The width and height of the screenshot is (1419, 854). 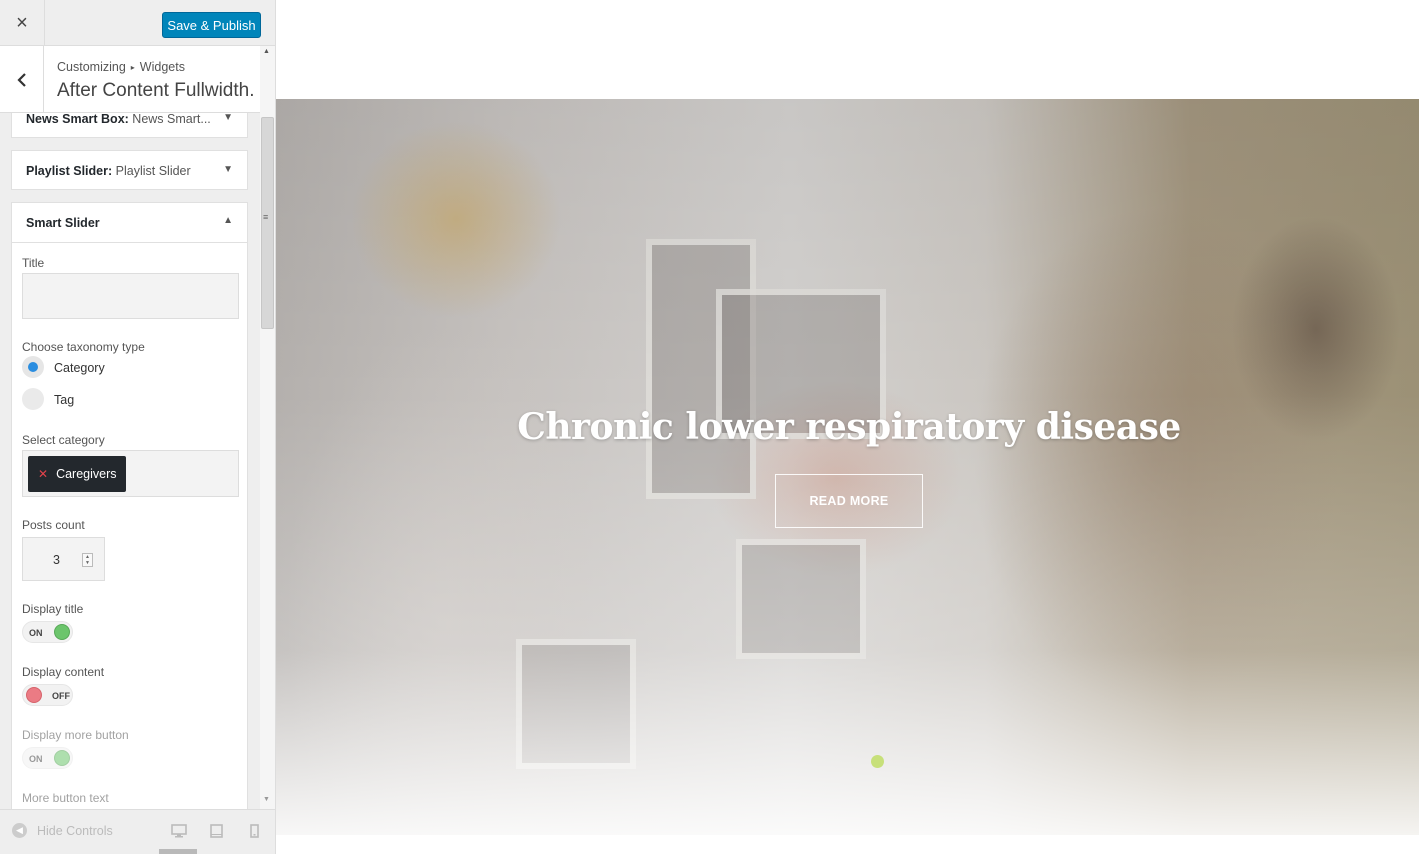 I want to click on widget-subtitle: Playlist Slider, so click(x=153, y=171).